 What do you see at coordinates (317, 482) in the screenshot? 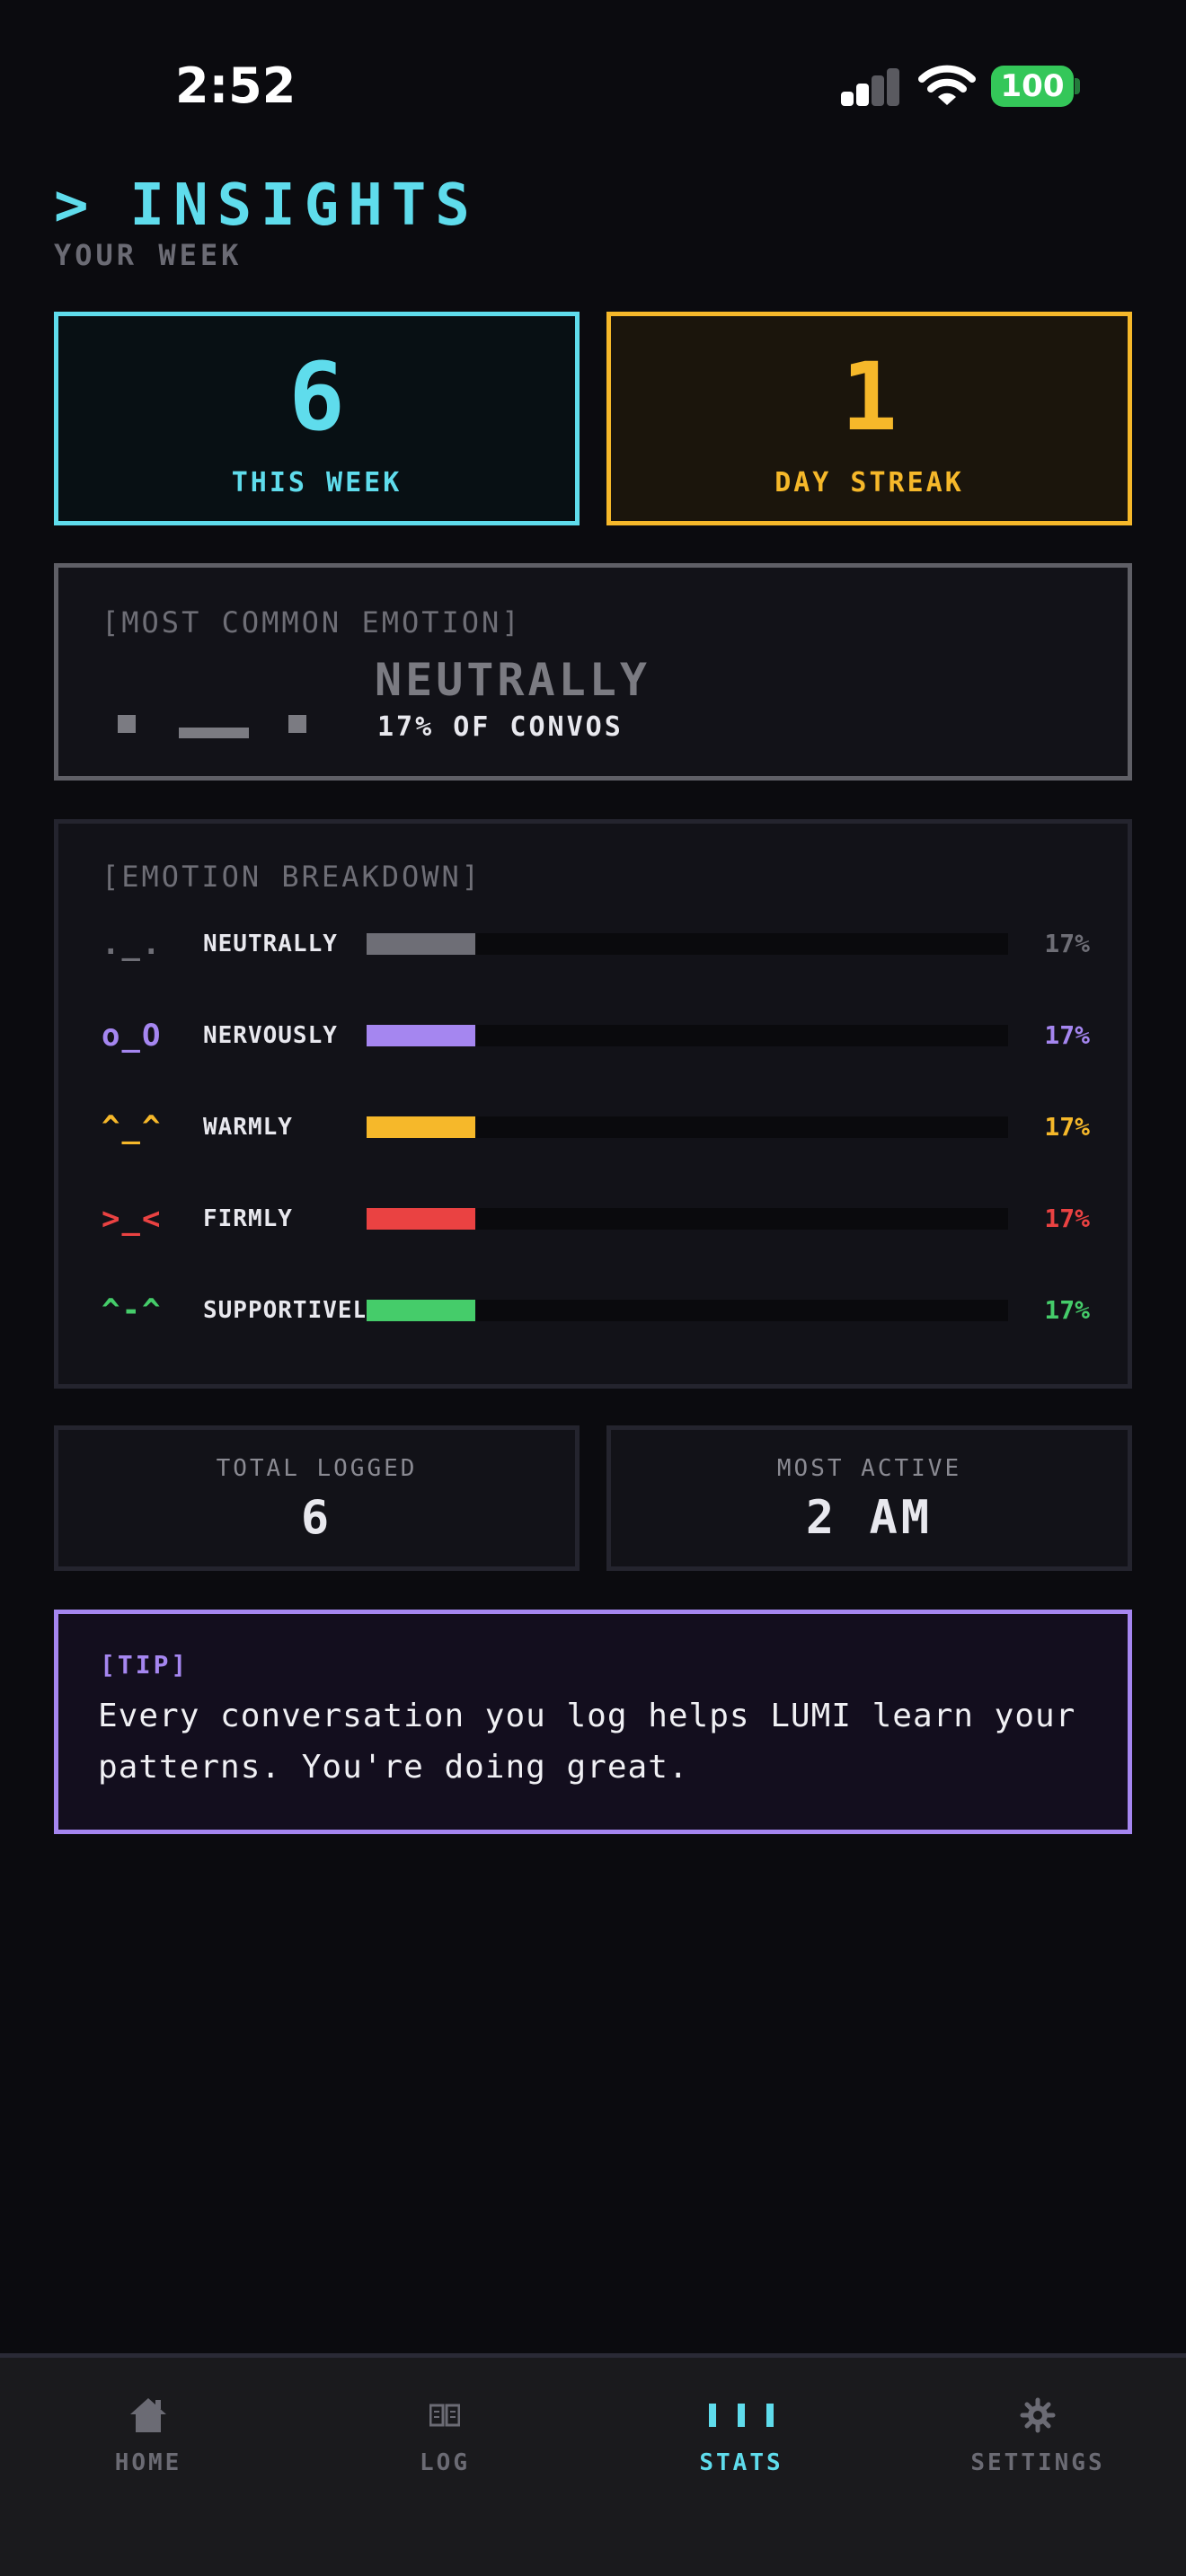
I see `this-week-label: THIS WEEK` at bounding box center [317, 482].